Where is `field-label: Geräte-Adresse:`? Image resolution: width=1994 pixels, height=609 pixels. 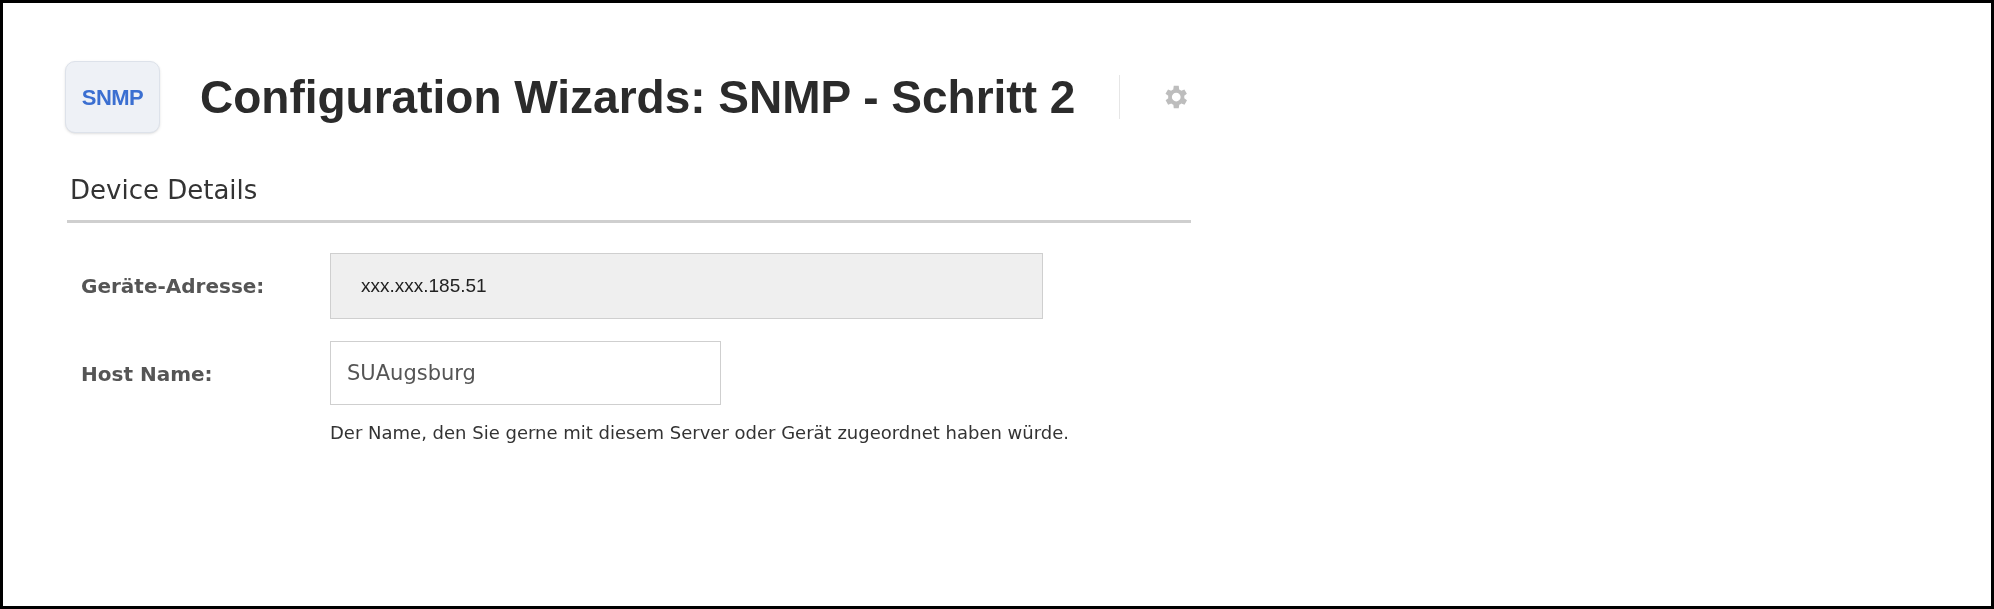 field-label: Geräte-Adresse: is located at coordinates (173, 286).